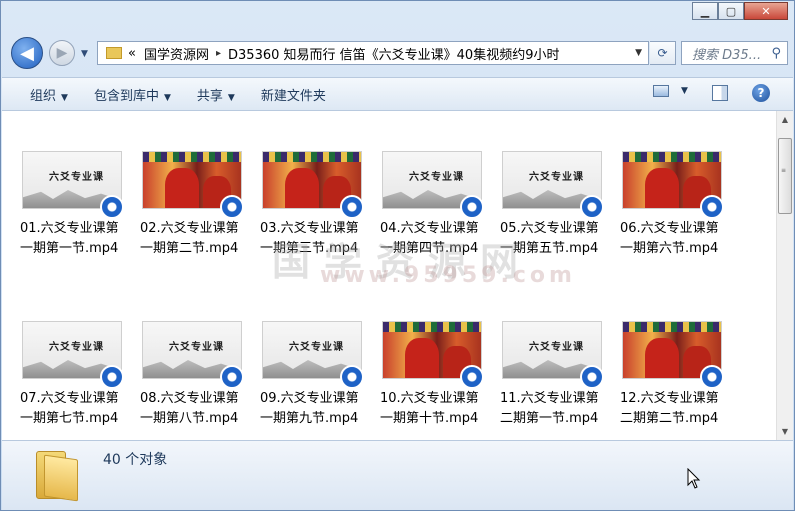 The image size is (795, 511). What do you see at coordinates (293, 94) in the screenshot?
I see `new-folder-button: 新建文件夹` at bounding box center [293, 94].